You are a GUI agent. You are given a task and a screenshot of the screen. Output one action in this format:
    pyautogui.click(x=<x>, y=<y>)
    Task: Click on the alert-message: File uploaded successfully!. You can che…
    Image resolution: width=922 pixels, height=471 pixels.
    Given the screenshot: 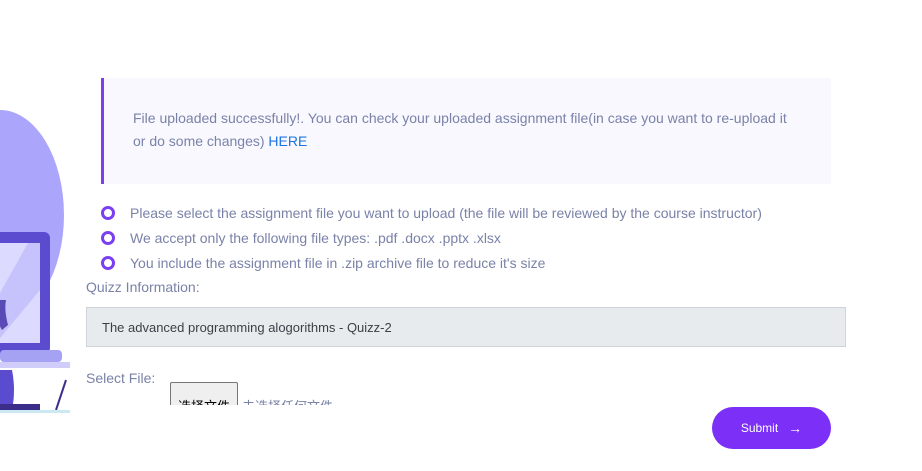 What is the action you would take?
    pyautogui.click(x=463, y=130)
    